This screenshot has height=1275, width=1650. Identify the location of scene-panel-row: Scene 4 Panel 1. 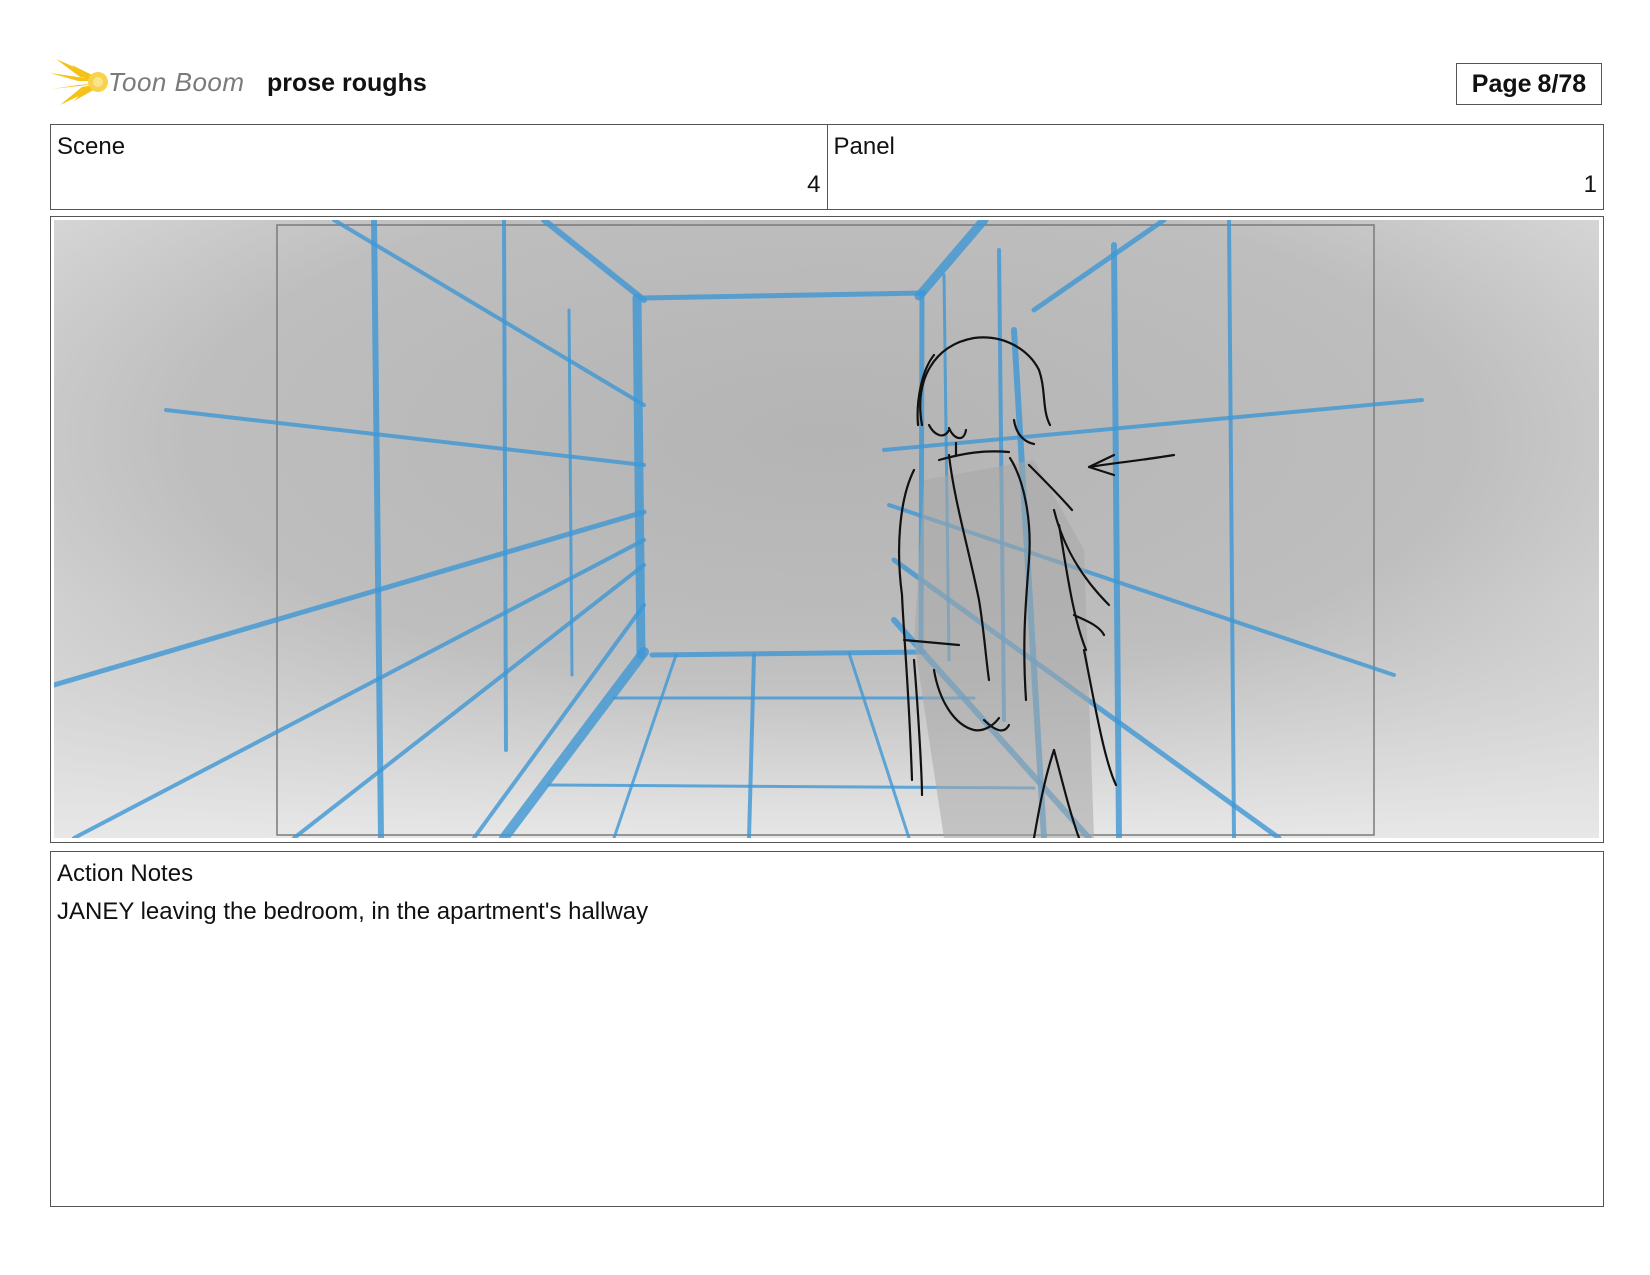
(827, 167).